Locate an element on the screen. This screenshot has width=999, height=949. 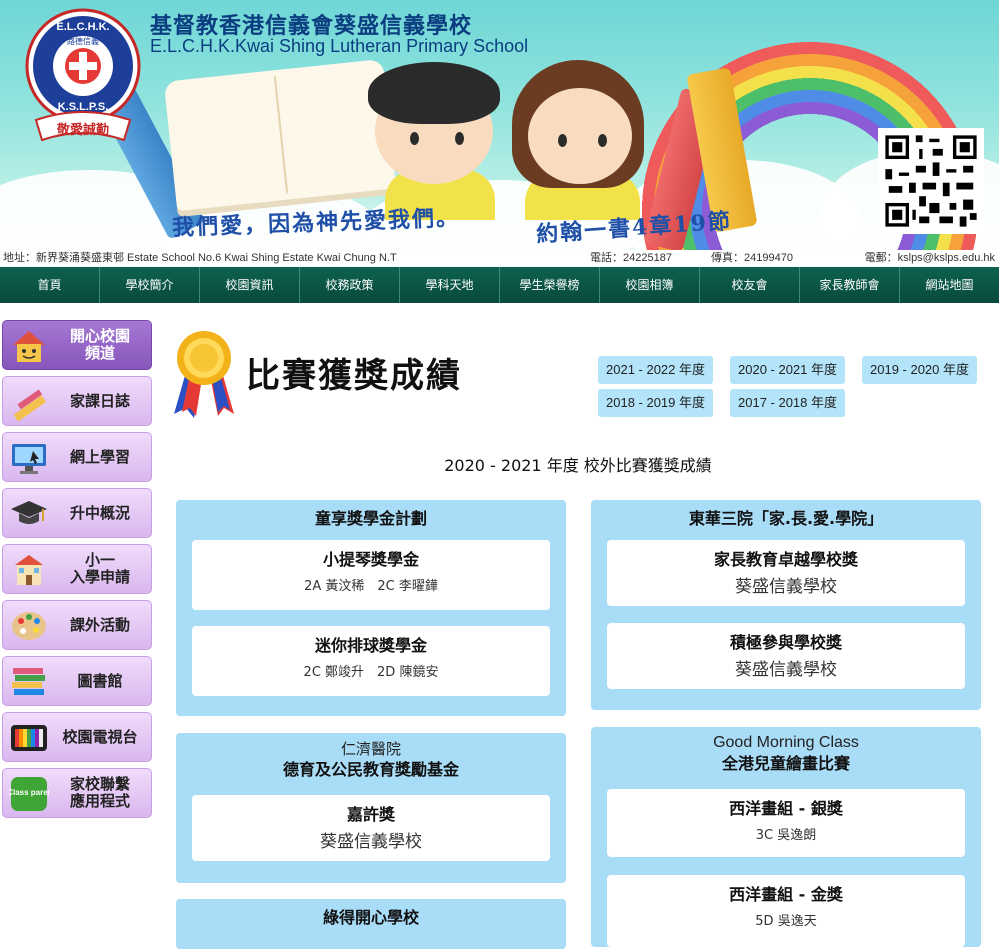
nav-item-alumni: 校友會 is located at coordinates (750, 285).